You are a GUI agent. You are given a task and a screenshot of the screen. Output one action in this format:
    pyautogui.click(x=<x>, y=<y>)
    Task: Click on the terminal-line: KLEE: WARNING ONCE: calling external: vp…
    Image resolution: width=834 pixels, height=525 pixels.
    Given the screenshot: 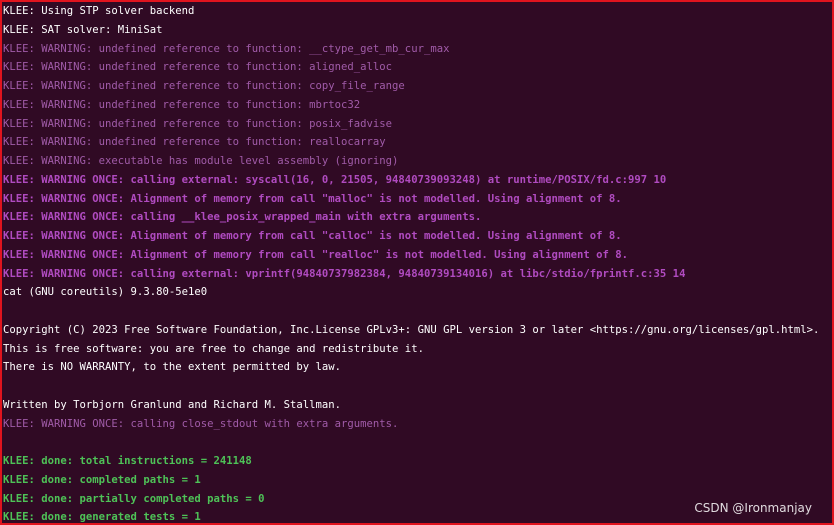 What is the action you would take?
    pyautogui.click(x=344, y=273)
    